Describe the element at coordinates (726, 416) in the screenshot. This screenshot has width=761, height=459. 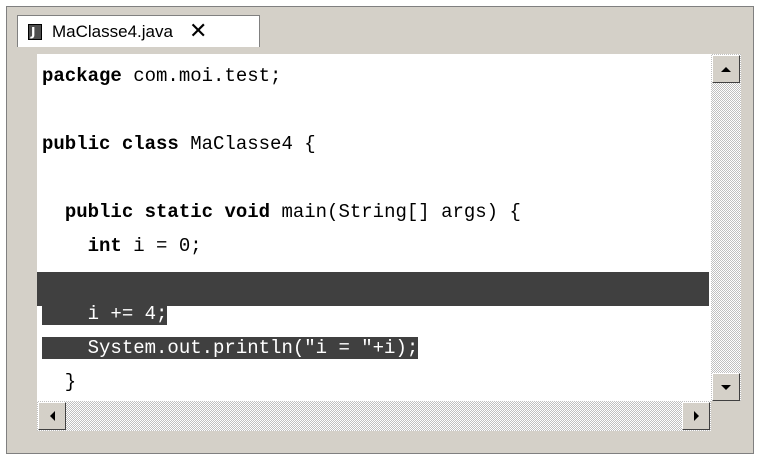
I see `scrollbar-corner` at that location.